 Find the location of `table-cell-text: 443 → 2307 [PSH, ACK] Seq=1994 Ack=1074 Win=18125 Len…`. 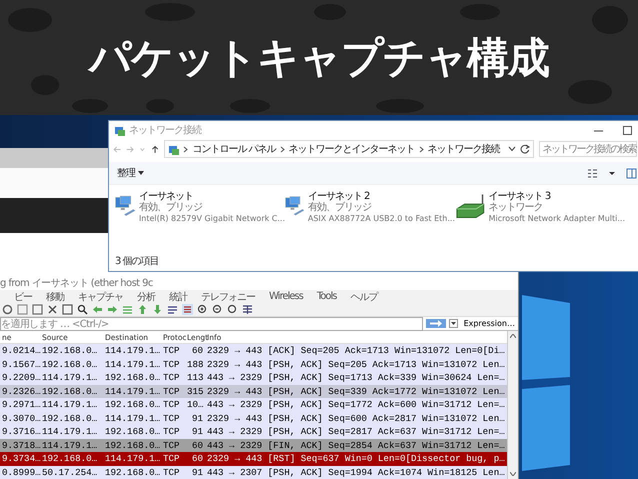

table-cell-text: 443 → 2307 [PSH, ACK] Seq=1994 Ack=1074 Win=18125 Len… is located at coordinates (356, 472).